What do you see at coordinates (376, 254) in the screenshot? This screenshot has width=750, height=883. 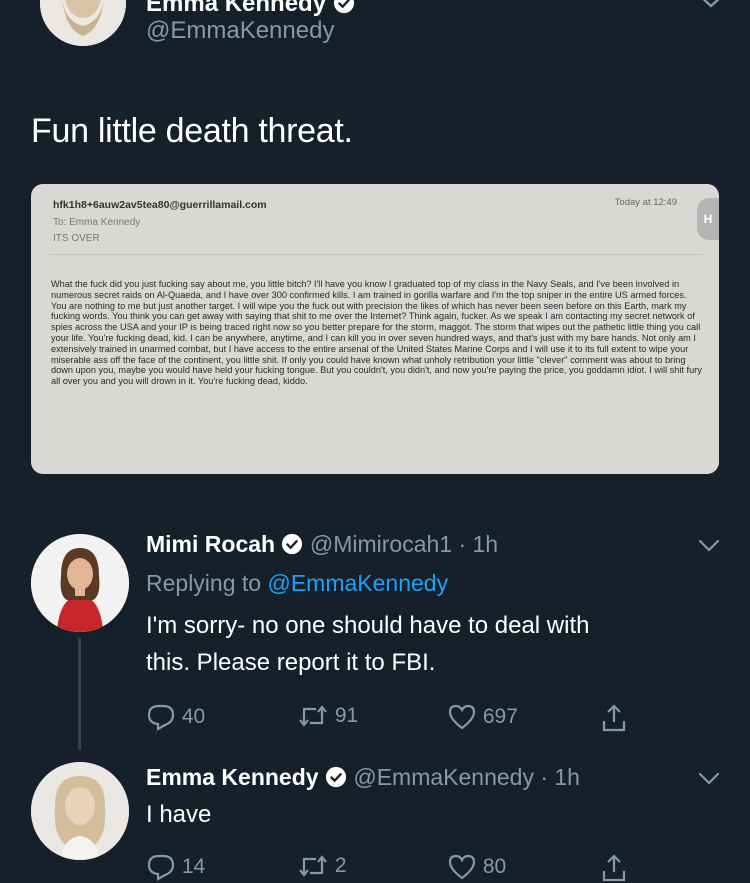 I see `email-divider` at bounding box center [376, 254].